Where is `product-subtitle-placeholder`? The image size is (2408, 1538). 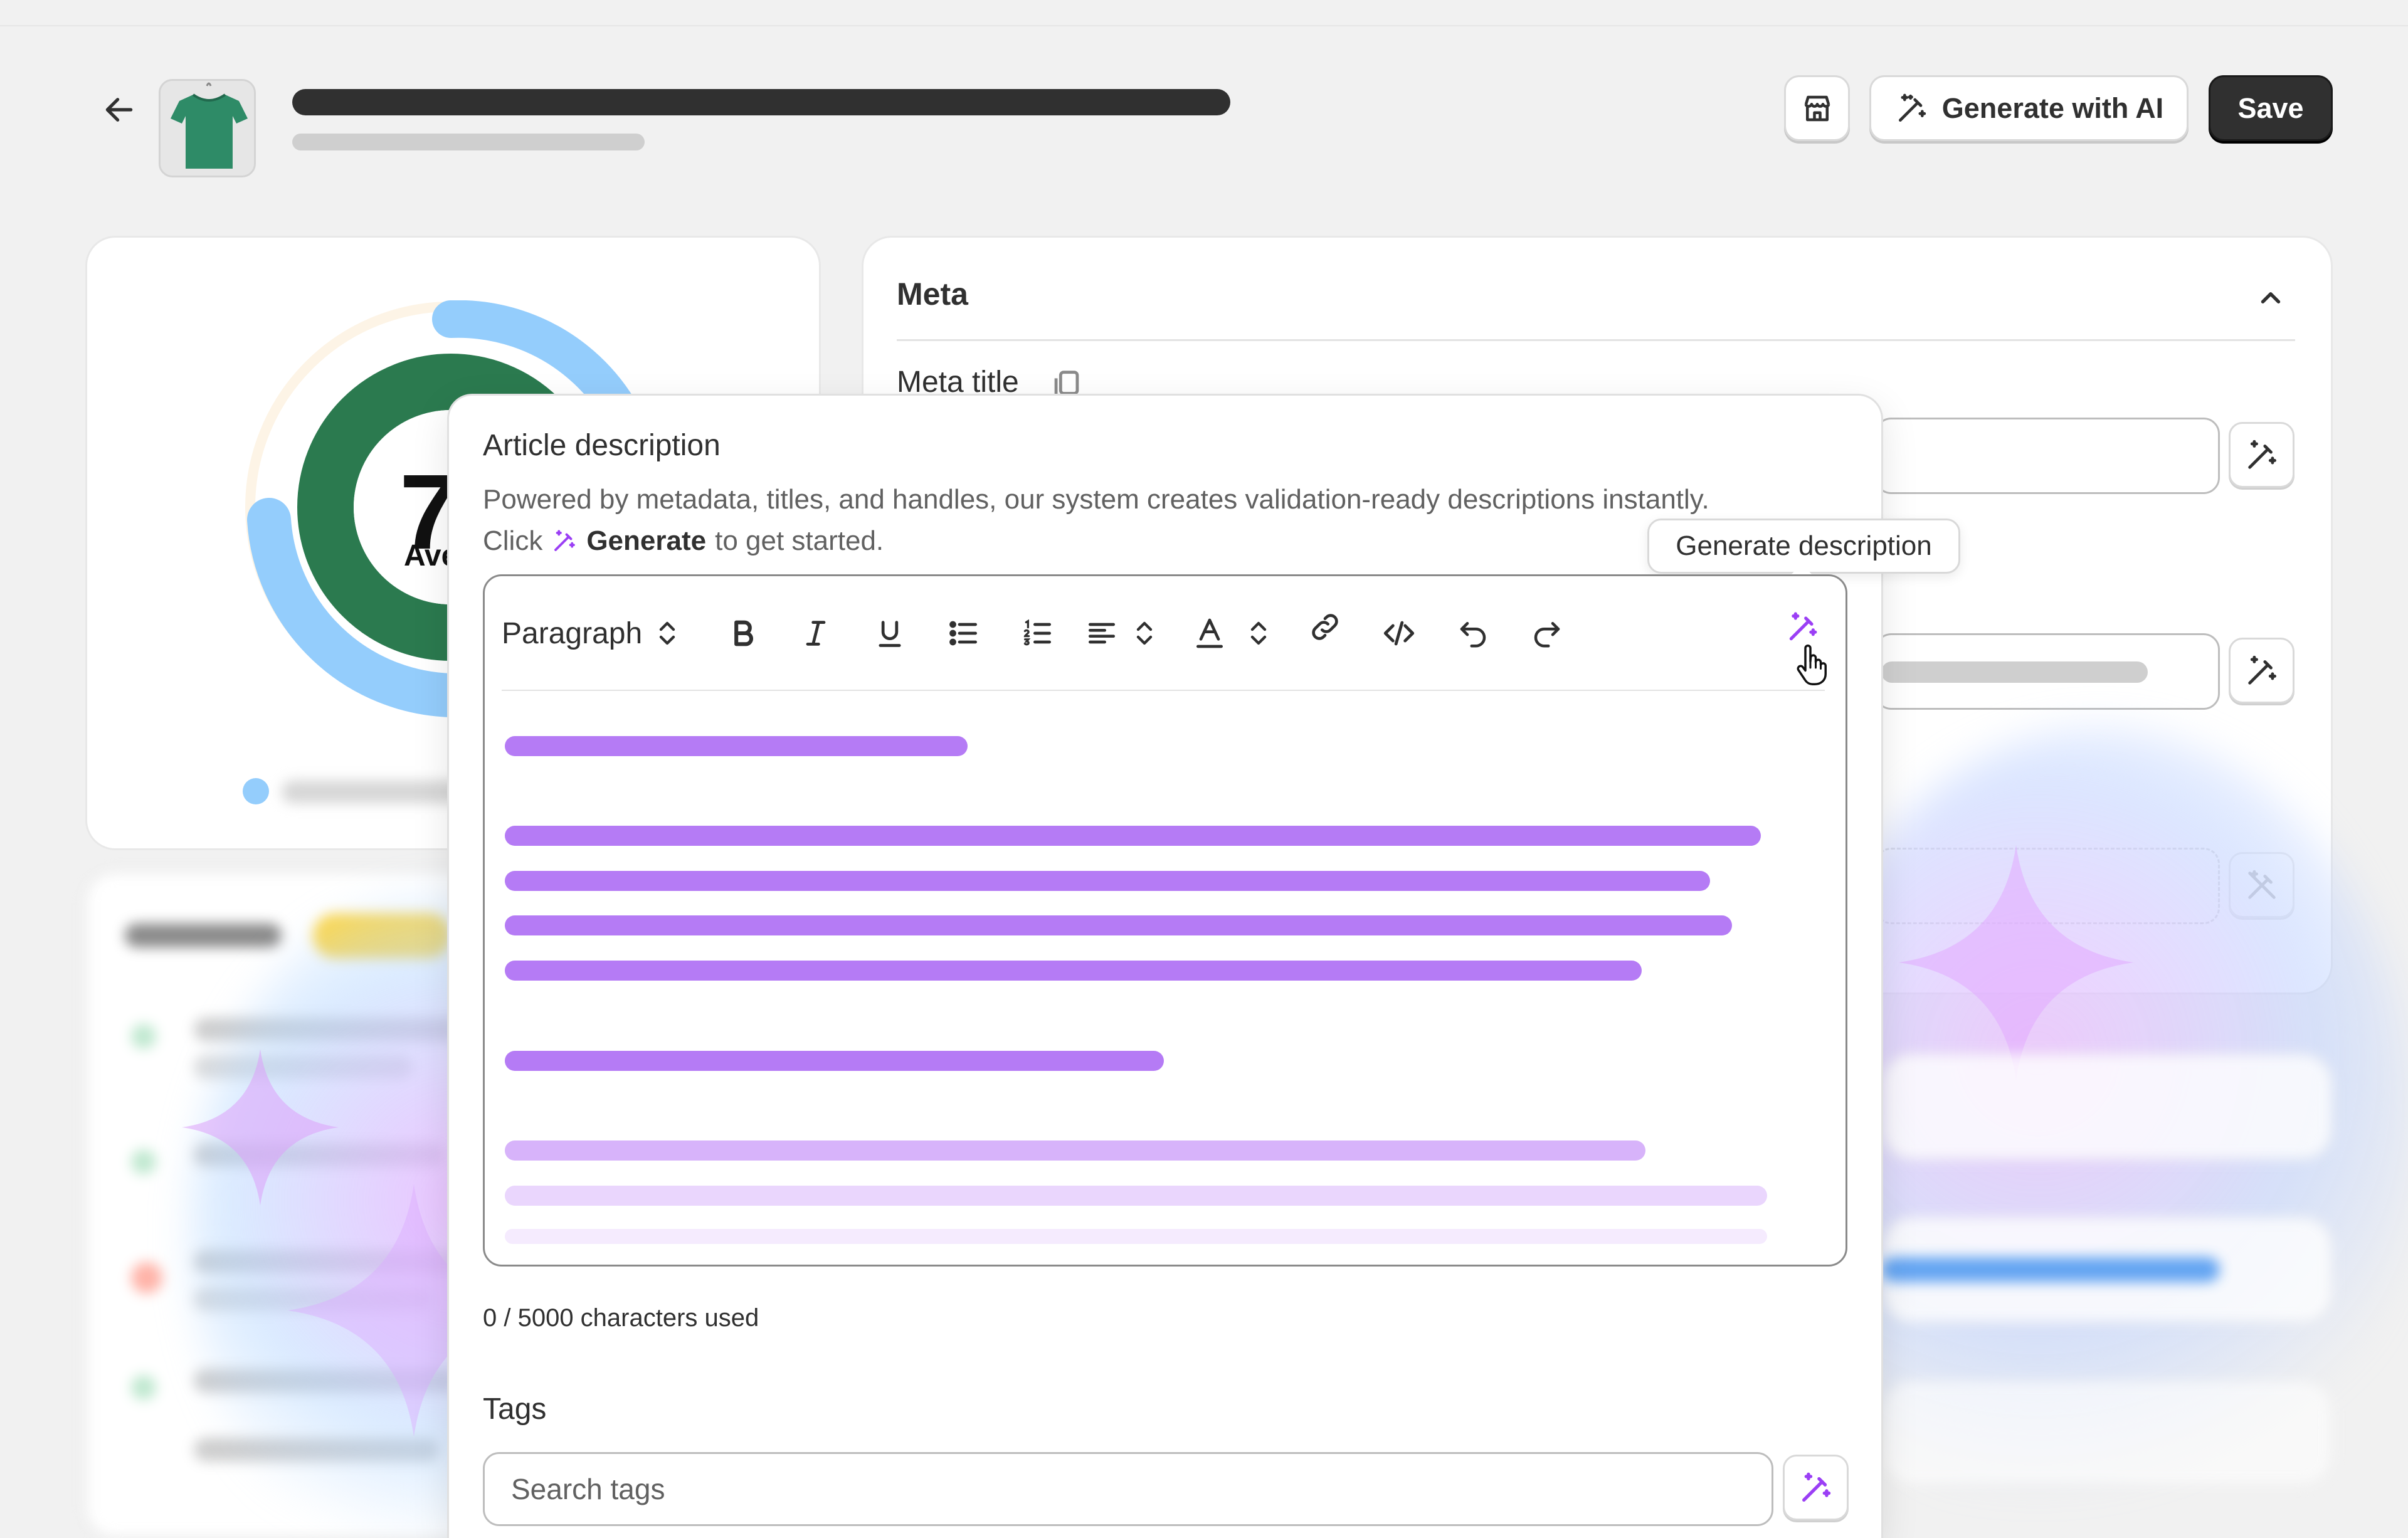 product-subtitle-placeholder is located at coordinates (468, 142).